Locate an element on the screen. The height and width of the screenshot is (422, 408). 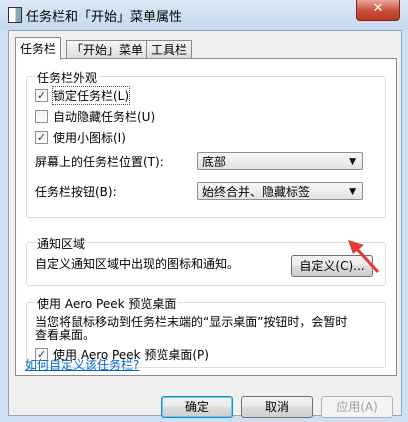
checkbox-label: 自动隐藏任务栏(U) is located at coordinates (104, 116).